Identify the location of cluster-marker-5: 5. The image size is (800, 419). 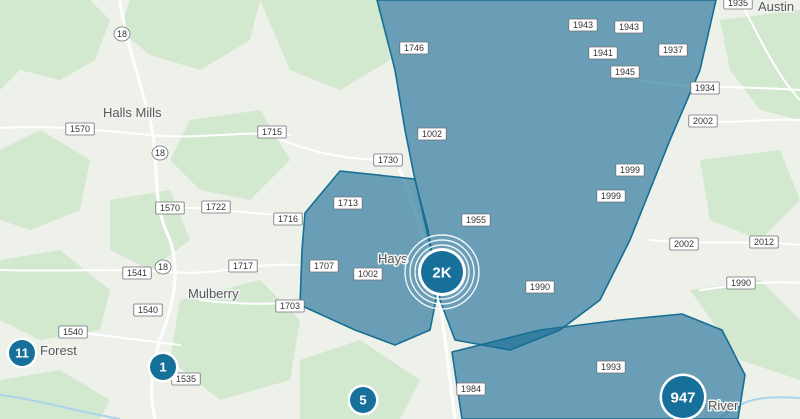
(363, 400).